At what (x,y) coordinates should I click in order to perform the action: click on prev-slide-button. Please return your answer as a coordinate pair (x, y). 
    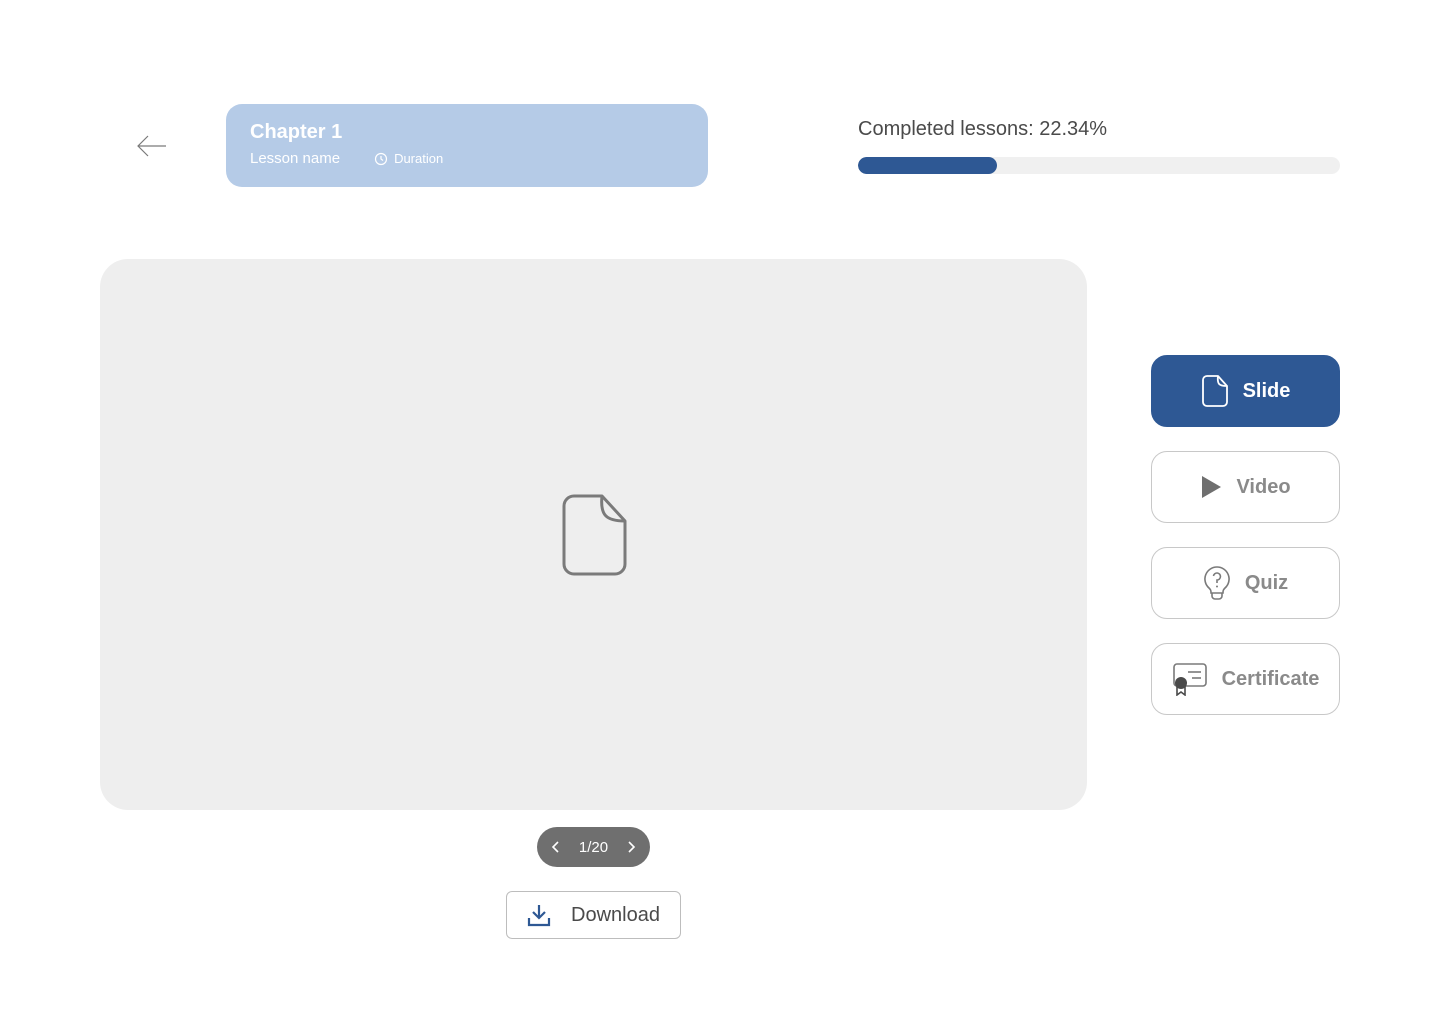
    Looking at the image, I should click on (556, 847).